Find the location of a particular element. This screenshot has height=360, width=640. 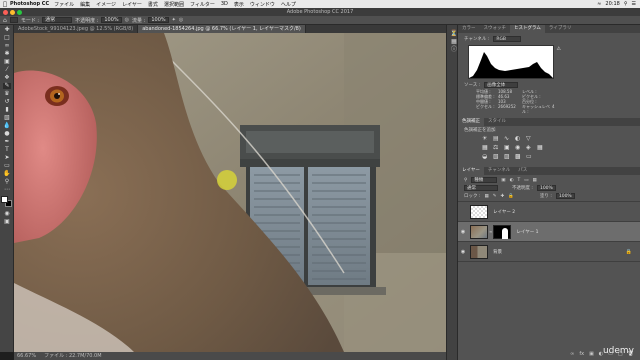

tab-paths: パス is located at coordinates (522, 171).